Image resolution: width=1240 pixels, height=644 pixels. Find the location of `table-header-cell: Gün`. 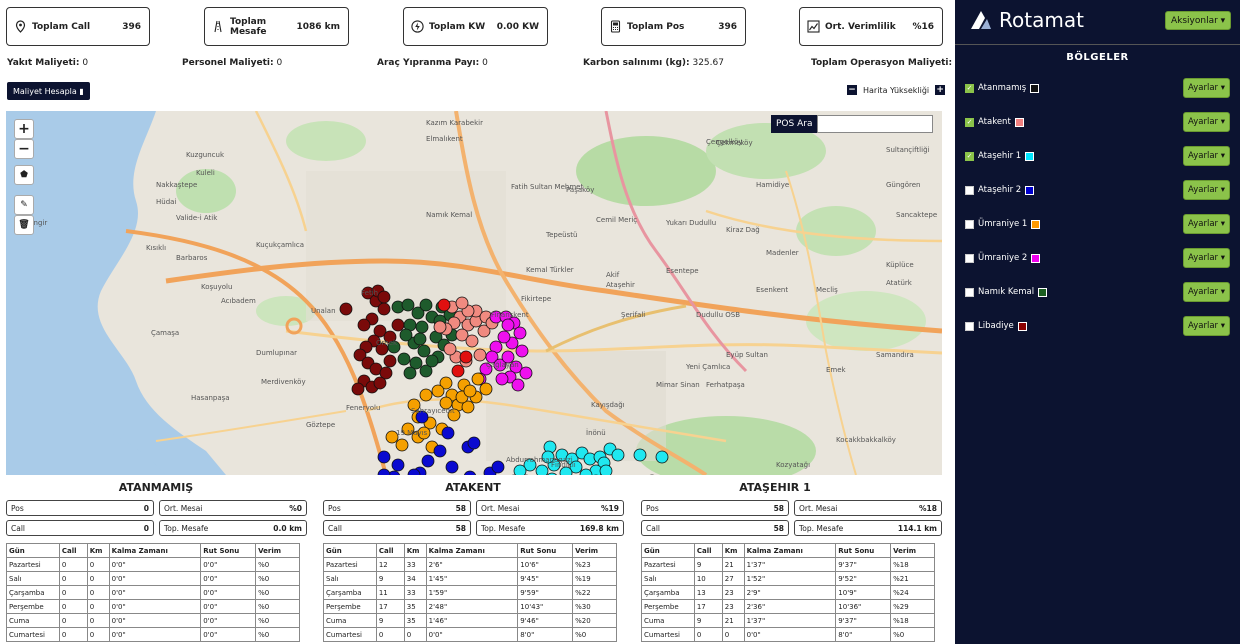

table-header-cell: Gün is located at coordinates (668, 550).